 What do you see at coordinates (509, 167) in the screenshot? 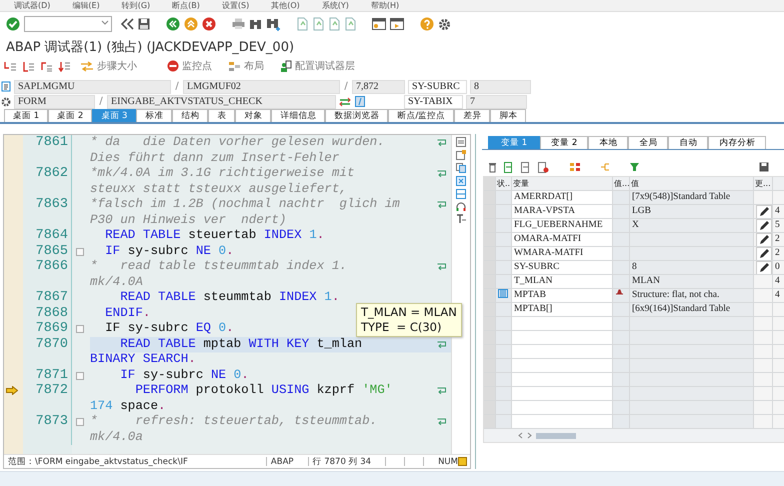
I see `import-icon` at bounding box center [509, 167].